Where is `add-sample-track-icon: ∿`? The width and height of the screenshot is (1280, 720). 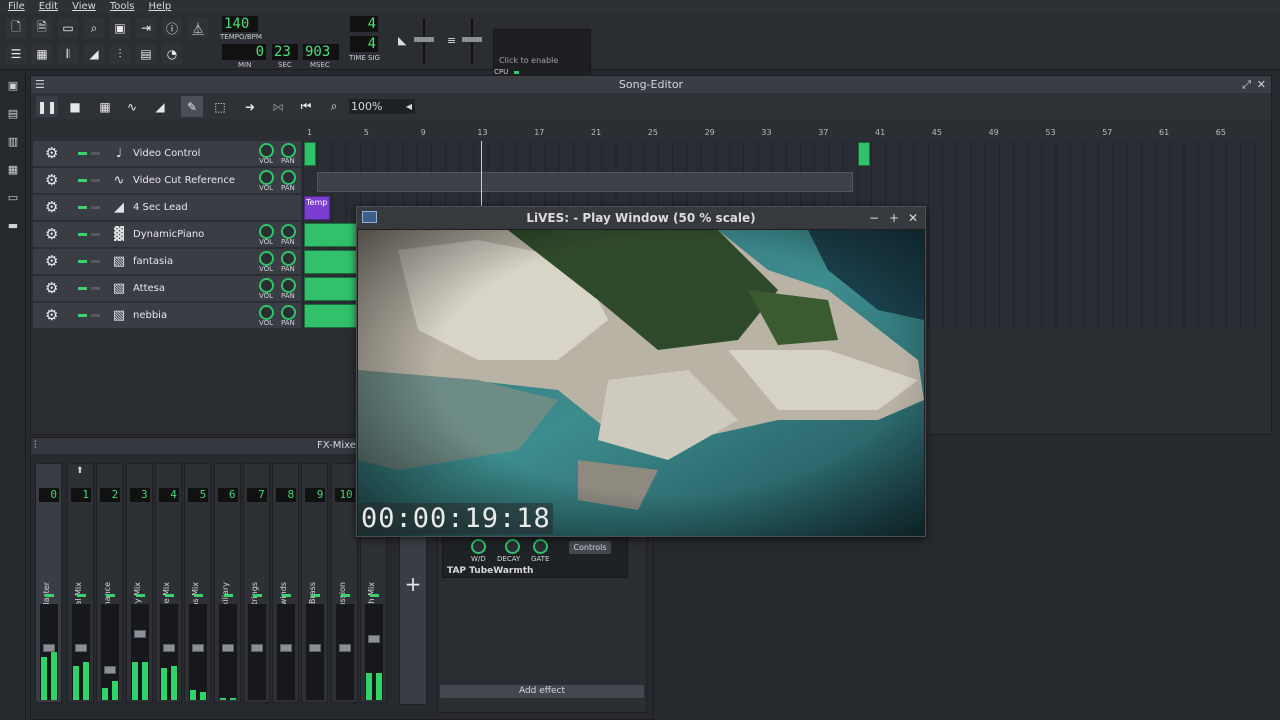 add-sample-track-icon: ∿ is located at coordinates (132, 106).